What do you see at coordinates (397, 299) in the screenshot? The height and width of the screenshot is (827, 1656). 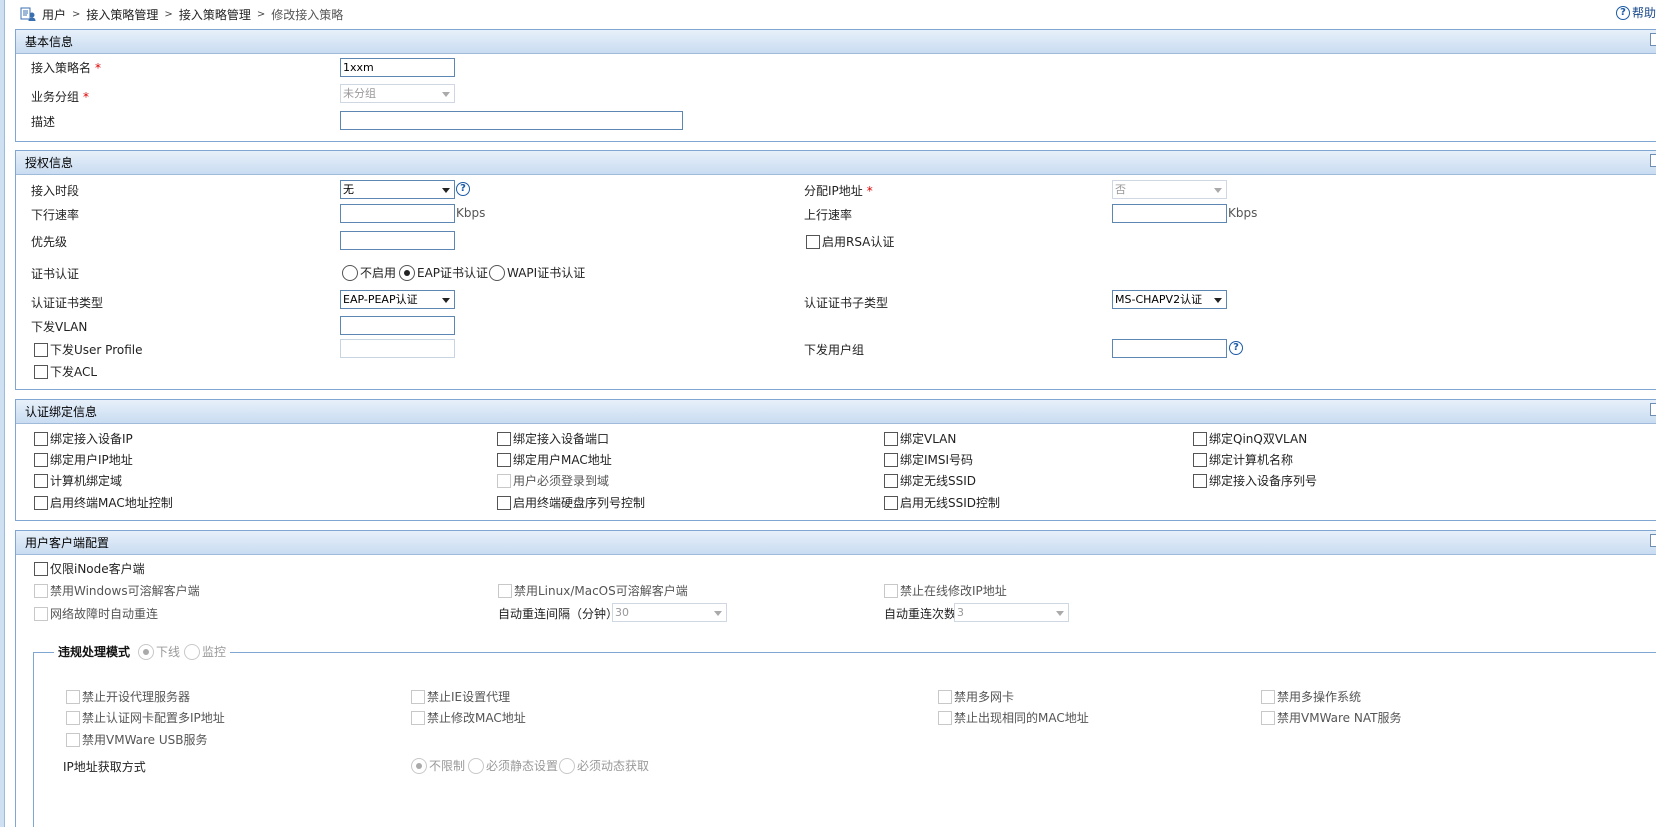 I see `cert-type-select: EAP-PEAP认证` at bounding box center [397, 299].